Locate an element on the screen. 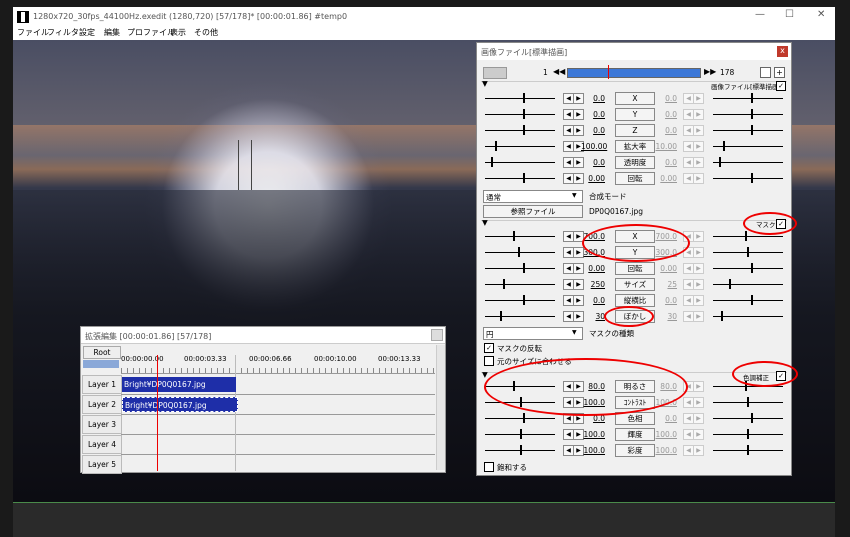 The image size is (850, 537). menu-file: ファイル is located at coordinates (33, 32).